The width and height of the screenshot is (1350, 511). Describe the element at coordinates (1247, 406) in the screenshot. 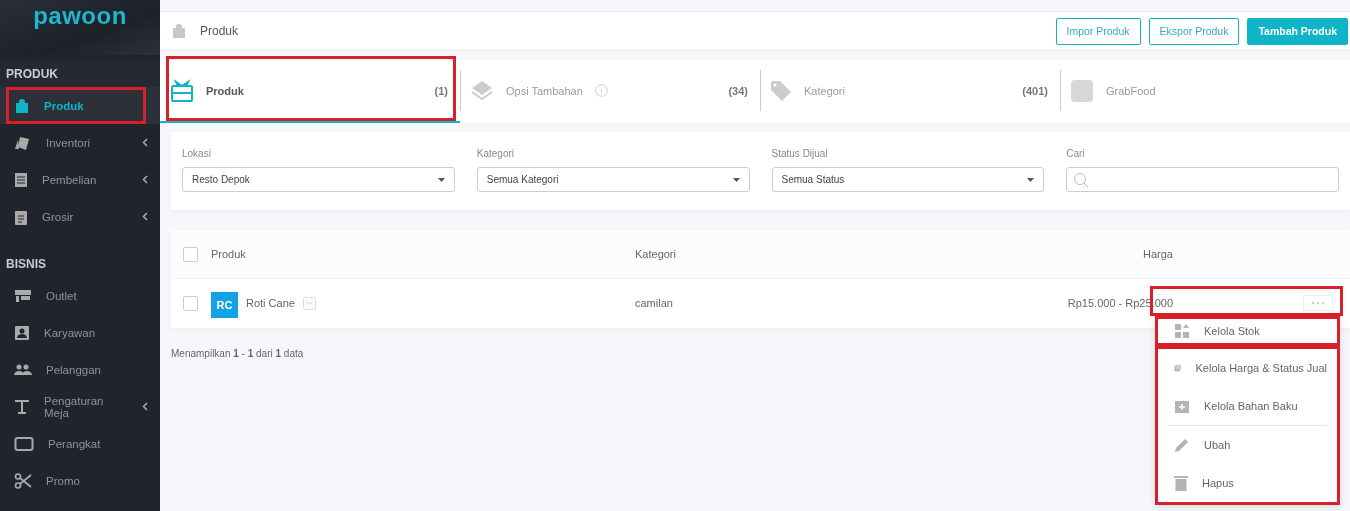

I see `menu-item: Kelola Bahan Baku` at that location.